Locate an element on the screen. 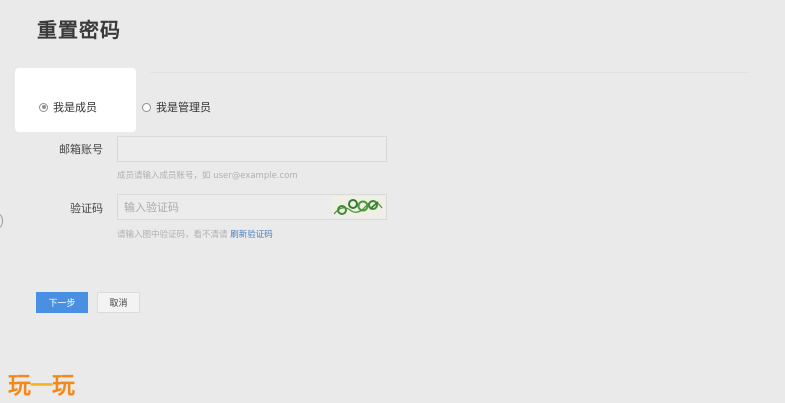 Image resolution: width=785 pixels, height=403 pixels. role-radio-admin-label: 我是管理员 is located at coordinates (183, 107).